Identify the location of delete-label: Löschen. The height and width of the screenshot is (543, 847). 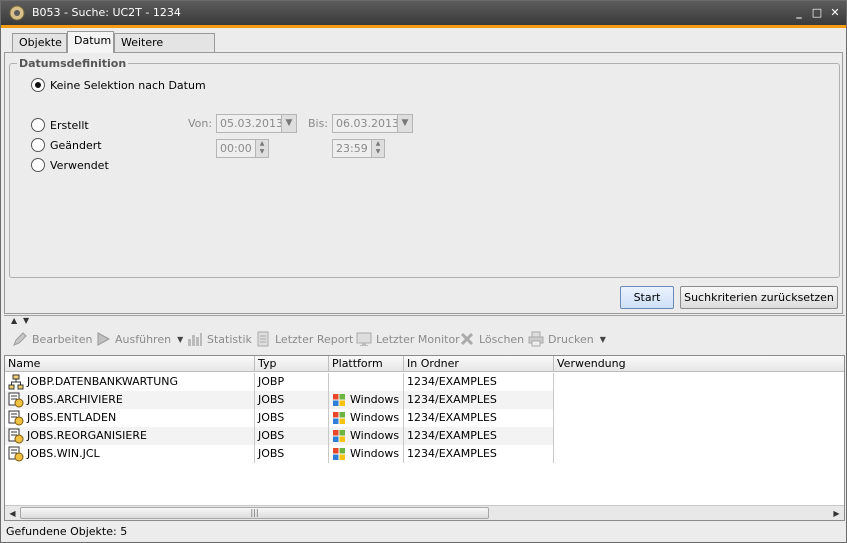
(502, 339).